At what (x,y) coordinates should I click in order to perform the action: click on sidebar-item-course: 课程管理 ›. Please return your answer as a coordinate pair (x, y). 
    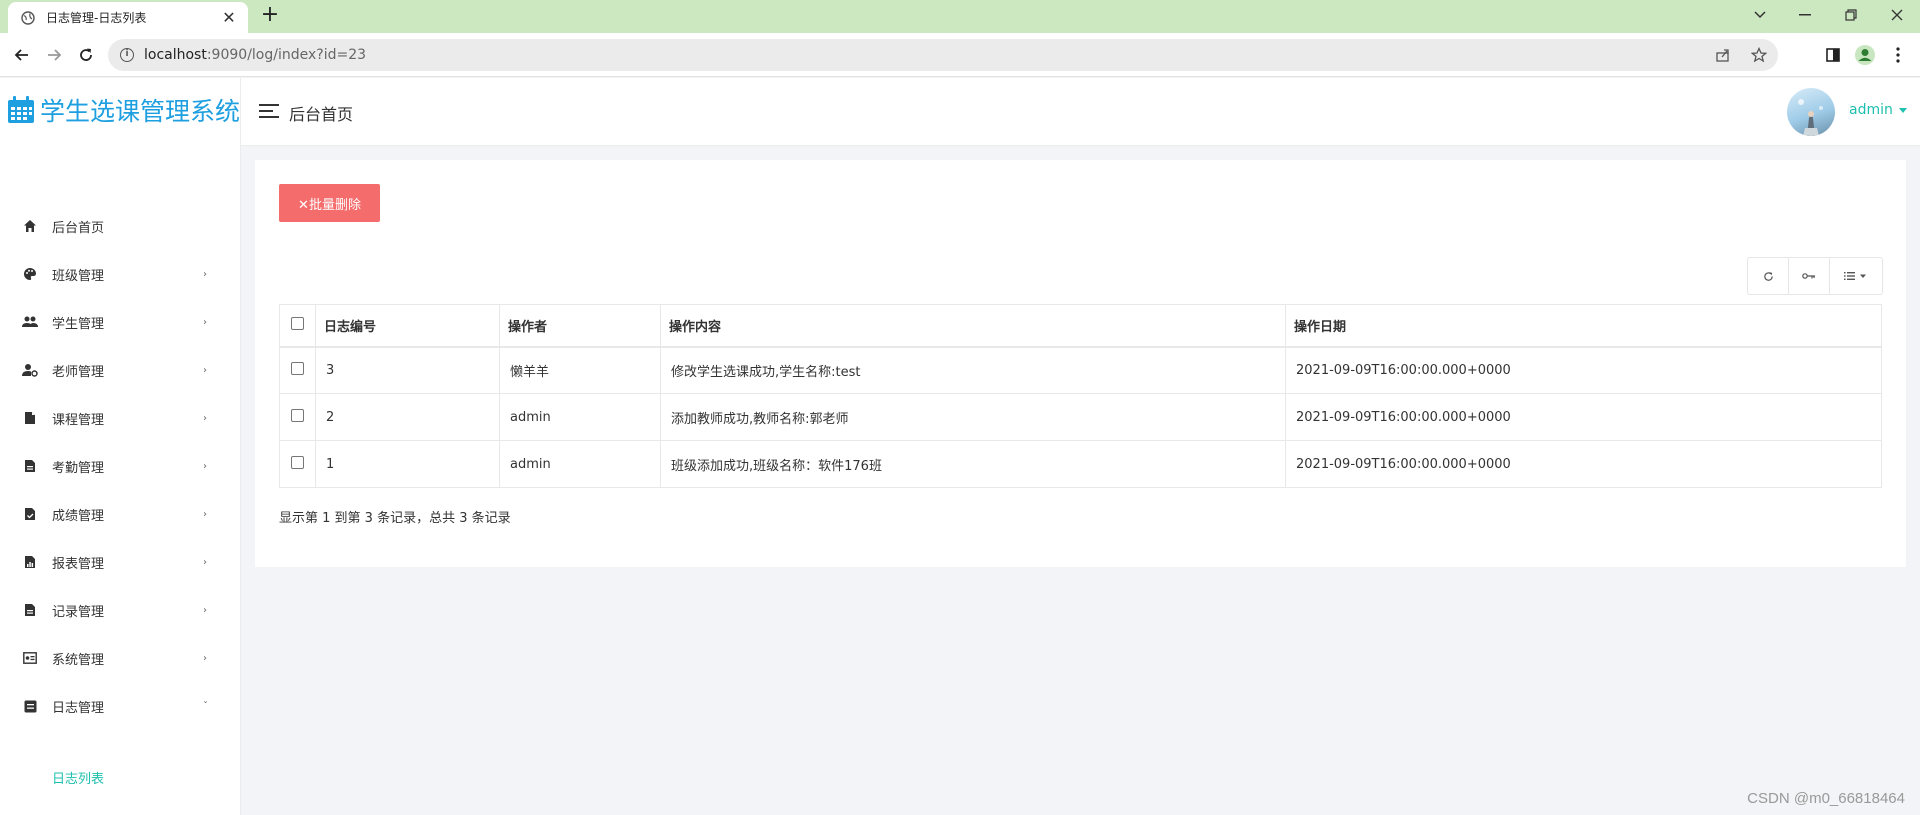
    Looking at the image, I should click on (120, 418).